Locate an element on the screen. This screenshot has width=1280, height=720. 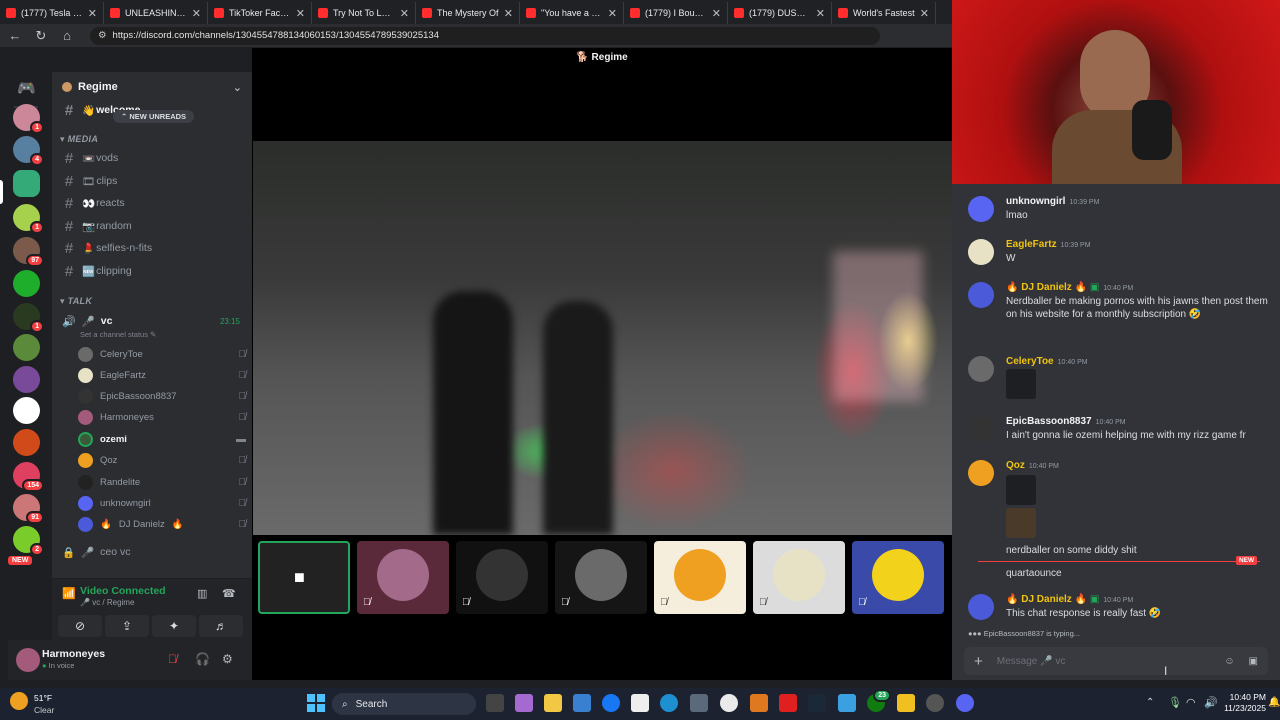
sticky-notes-icon is located at coordinates (906, 703).